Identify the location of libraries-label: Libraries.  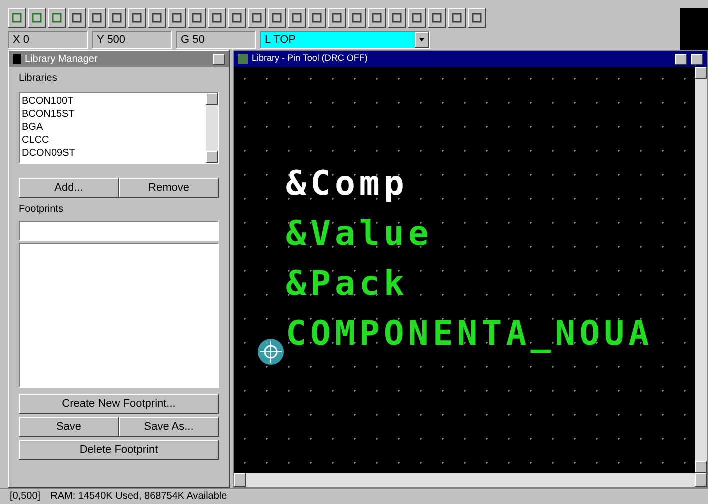
(38, 79).